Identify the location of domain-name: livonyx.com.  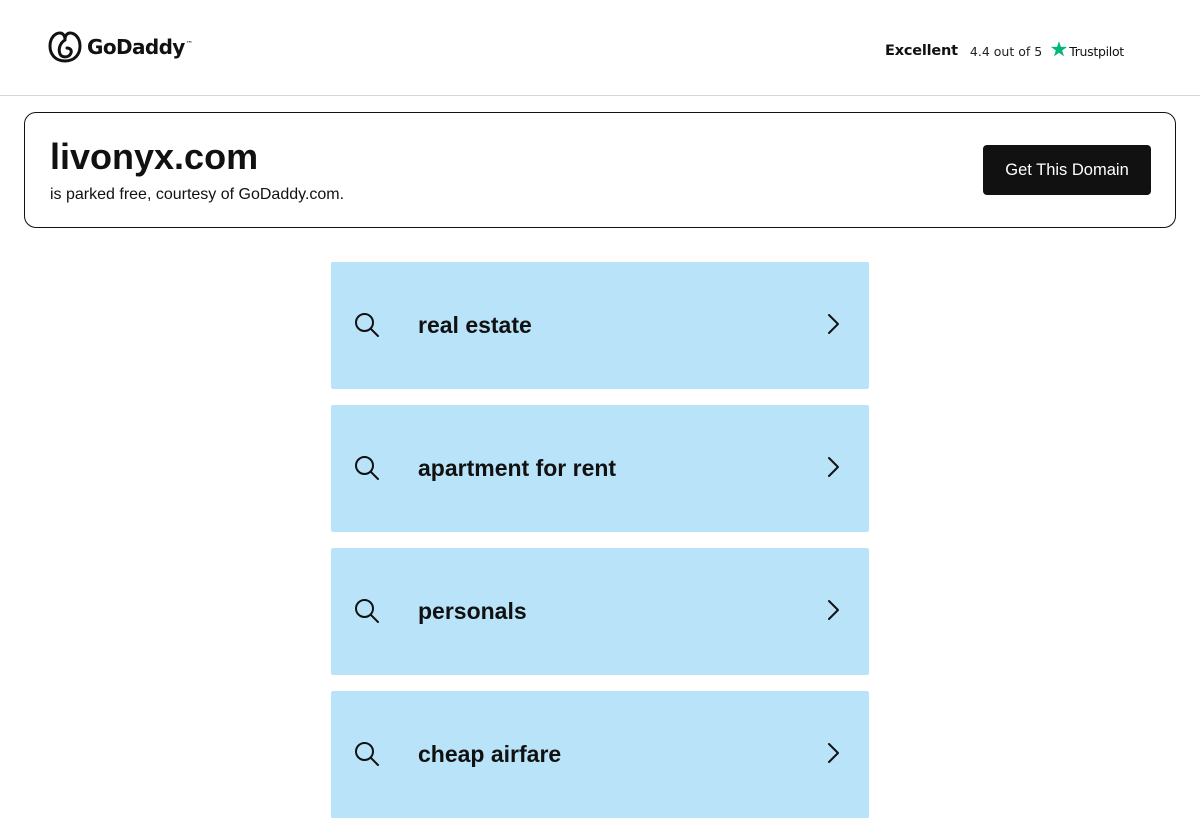
(154, 156).